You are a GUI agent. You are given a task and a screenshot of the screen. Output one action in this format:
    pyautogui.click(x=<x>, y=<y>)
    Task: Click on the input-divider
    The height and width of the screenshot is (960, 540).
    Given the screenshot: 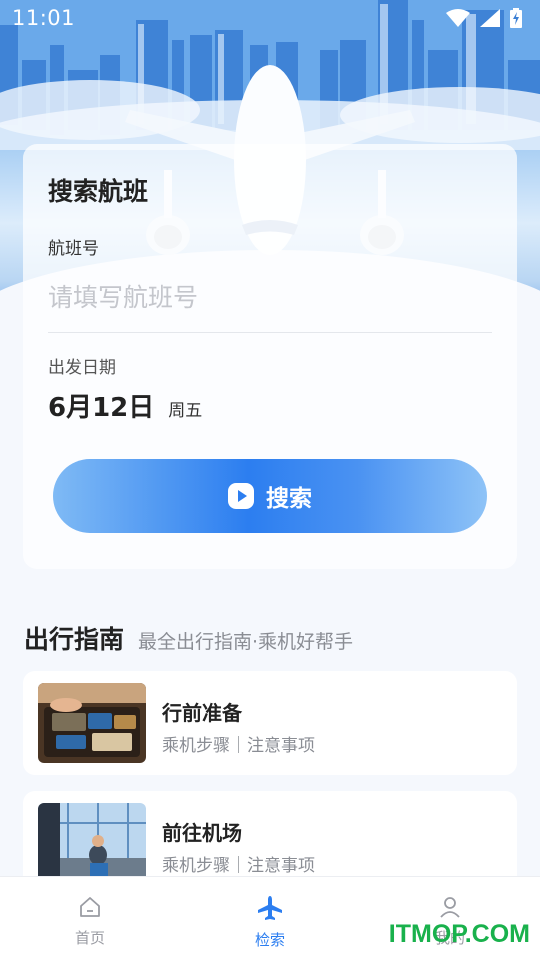 What is the action you would take?
    pyautogui.click(x=270, y=332)
    